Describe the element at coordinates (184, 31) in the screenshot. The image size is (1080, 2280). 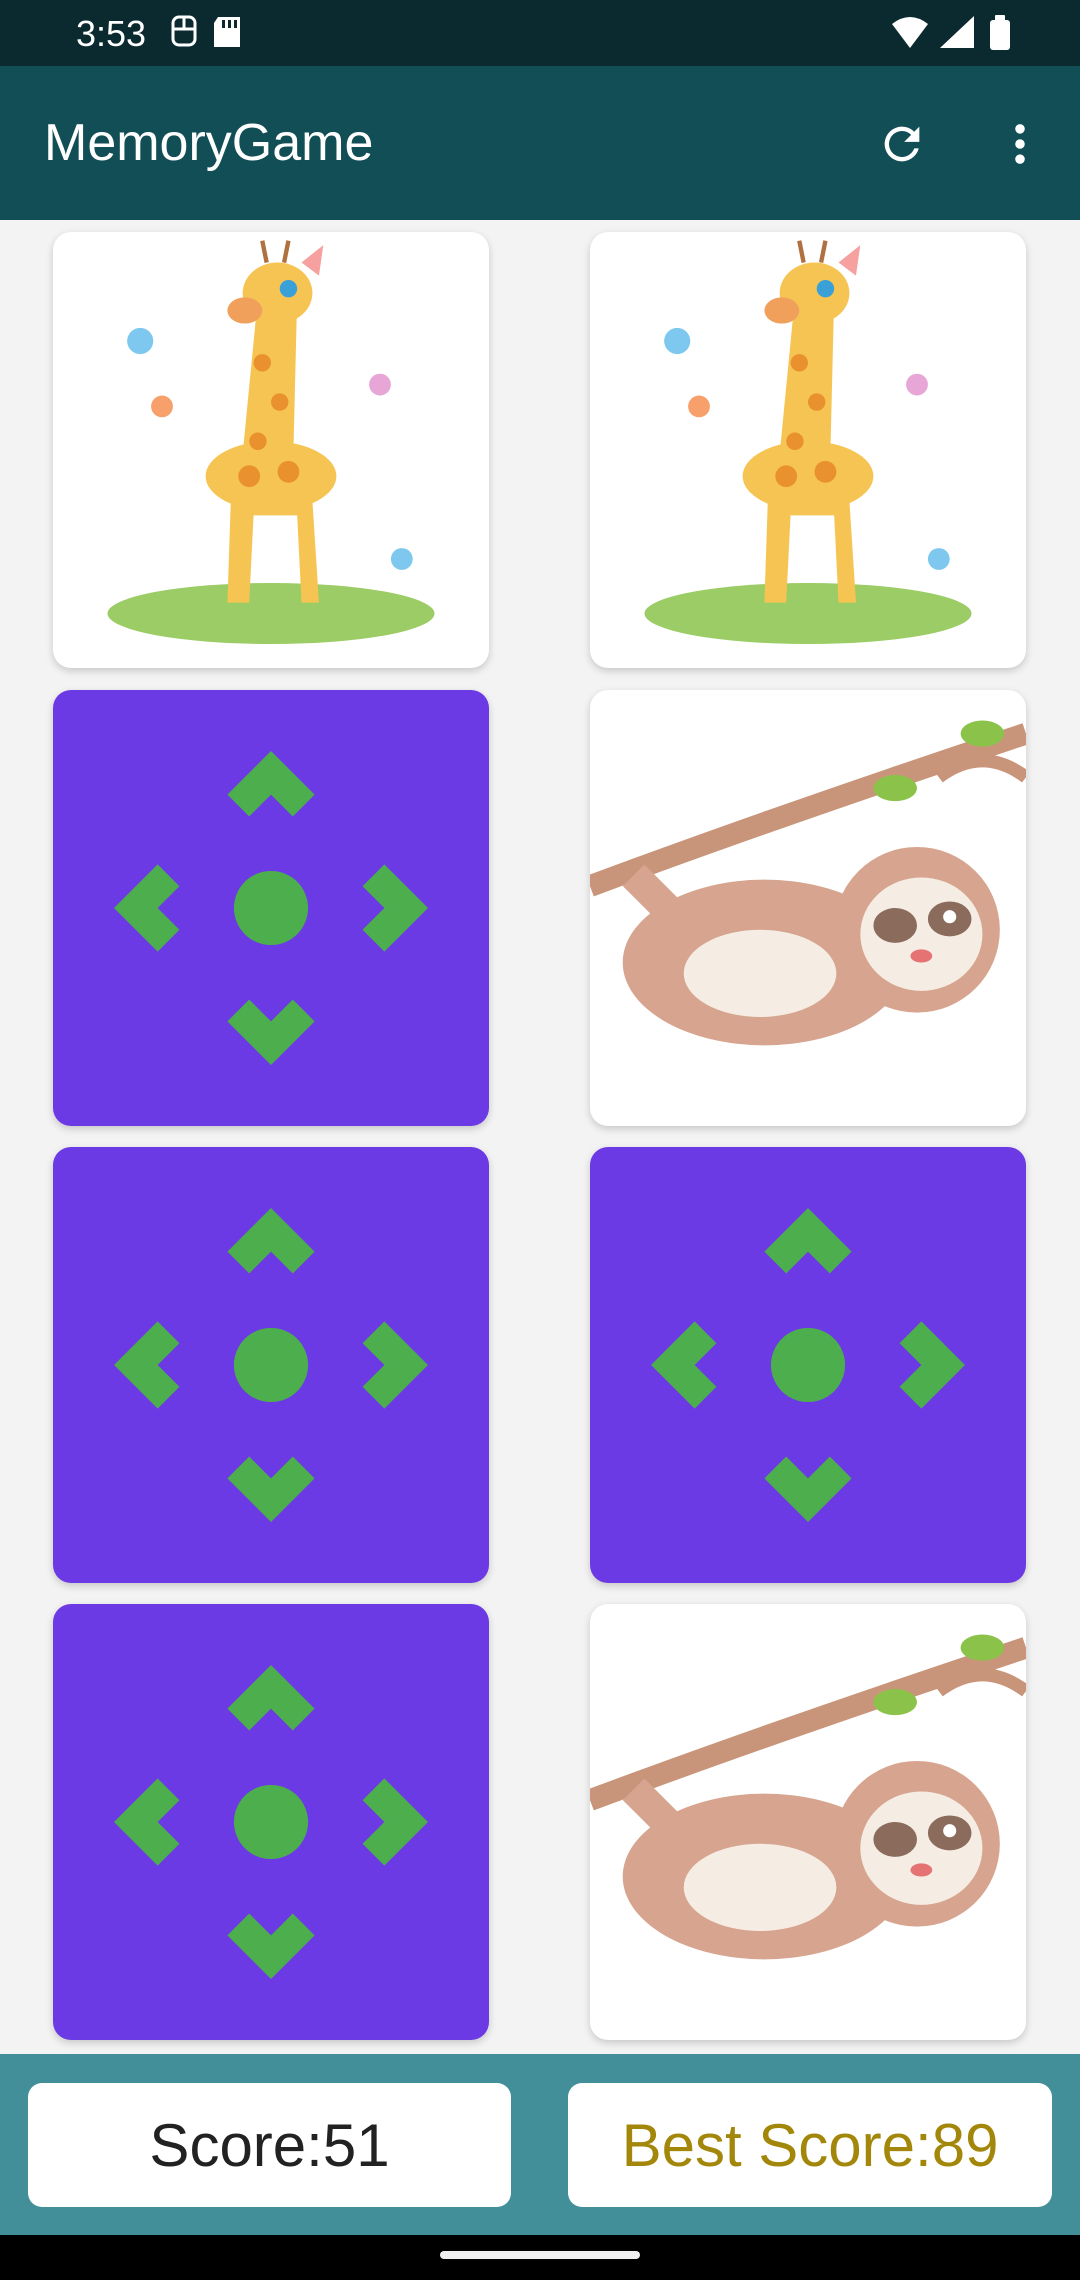
I see `accessibility-icon` at that location.